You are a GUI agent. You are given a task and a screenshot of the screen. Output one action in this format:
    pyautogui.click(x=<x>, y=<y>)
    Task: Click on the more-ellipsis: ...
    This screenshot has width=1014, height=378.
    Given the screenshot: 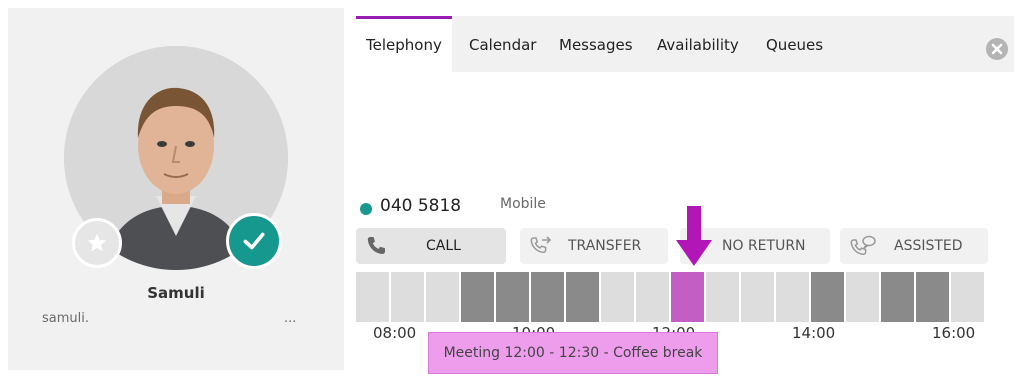 What is the action you would take?
    pyautogui.click(x=290, y=318)
    